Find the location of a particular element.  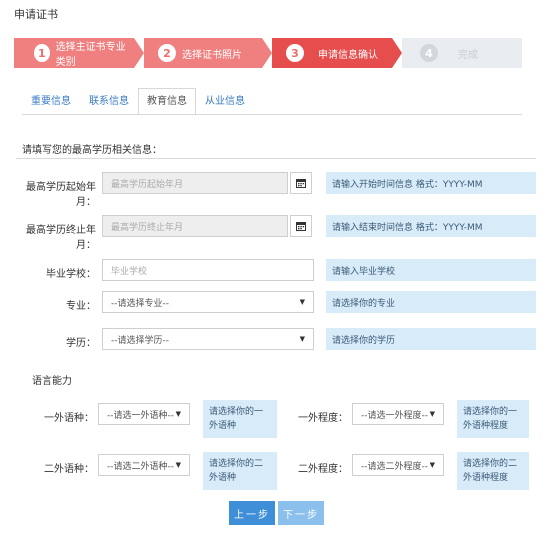

step-1: 1 选择主证书专业类别 is located at coordinates (74, 53).